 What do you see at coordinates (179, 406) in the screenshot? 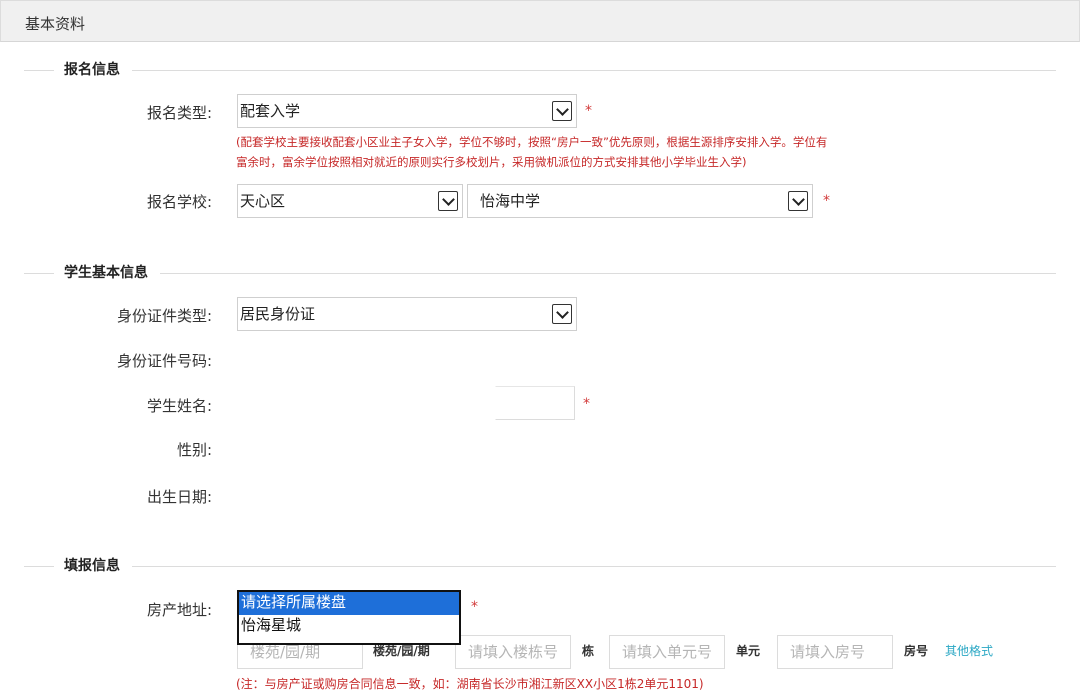
I see `student-name-label: 学生姓名:` at bounding box center [179, 406].